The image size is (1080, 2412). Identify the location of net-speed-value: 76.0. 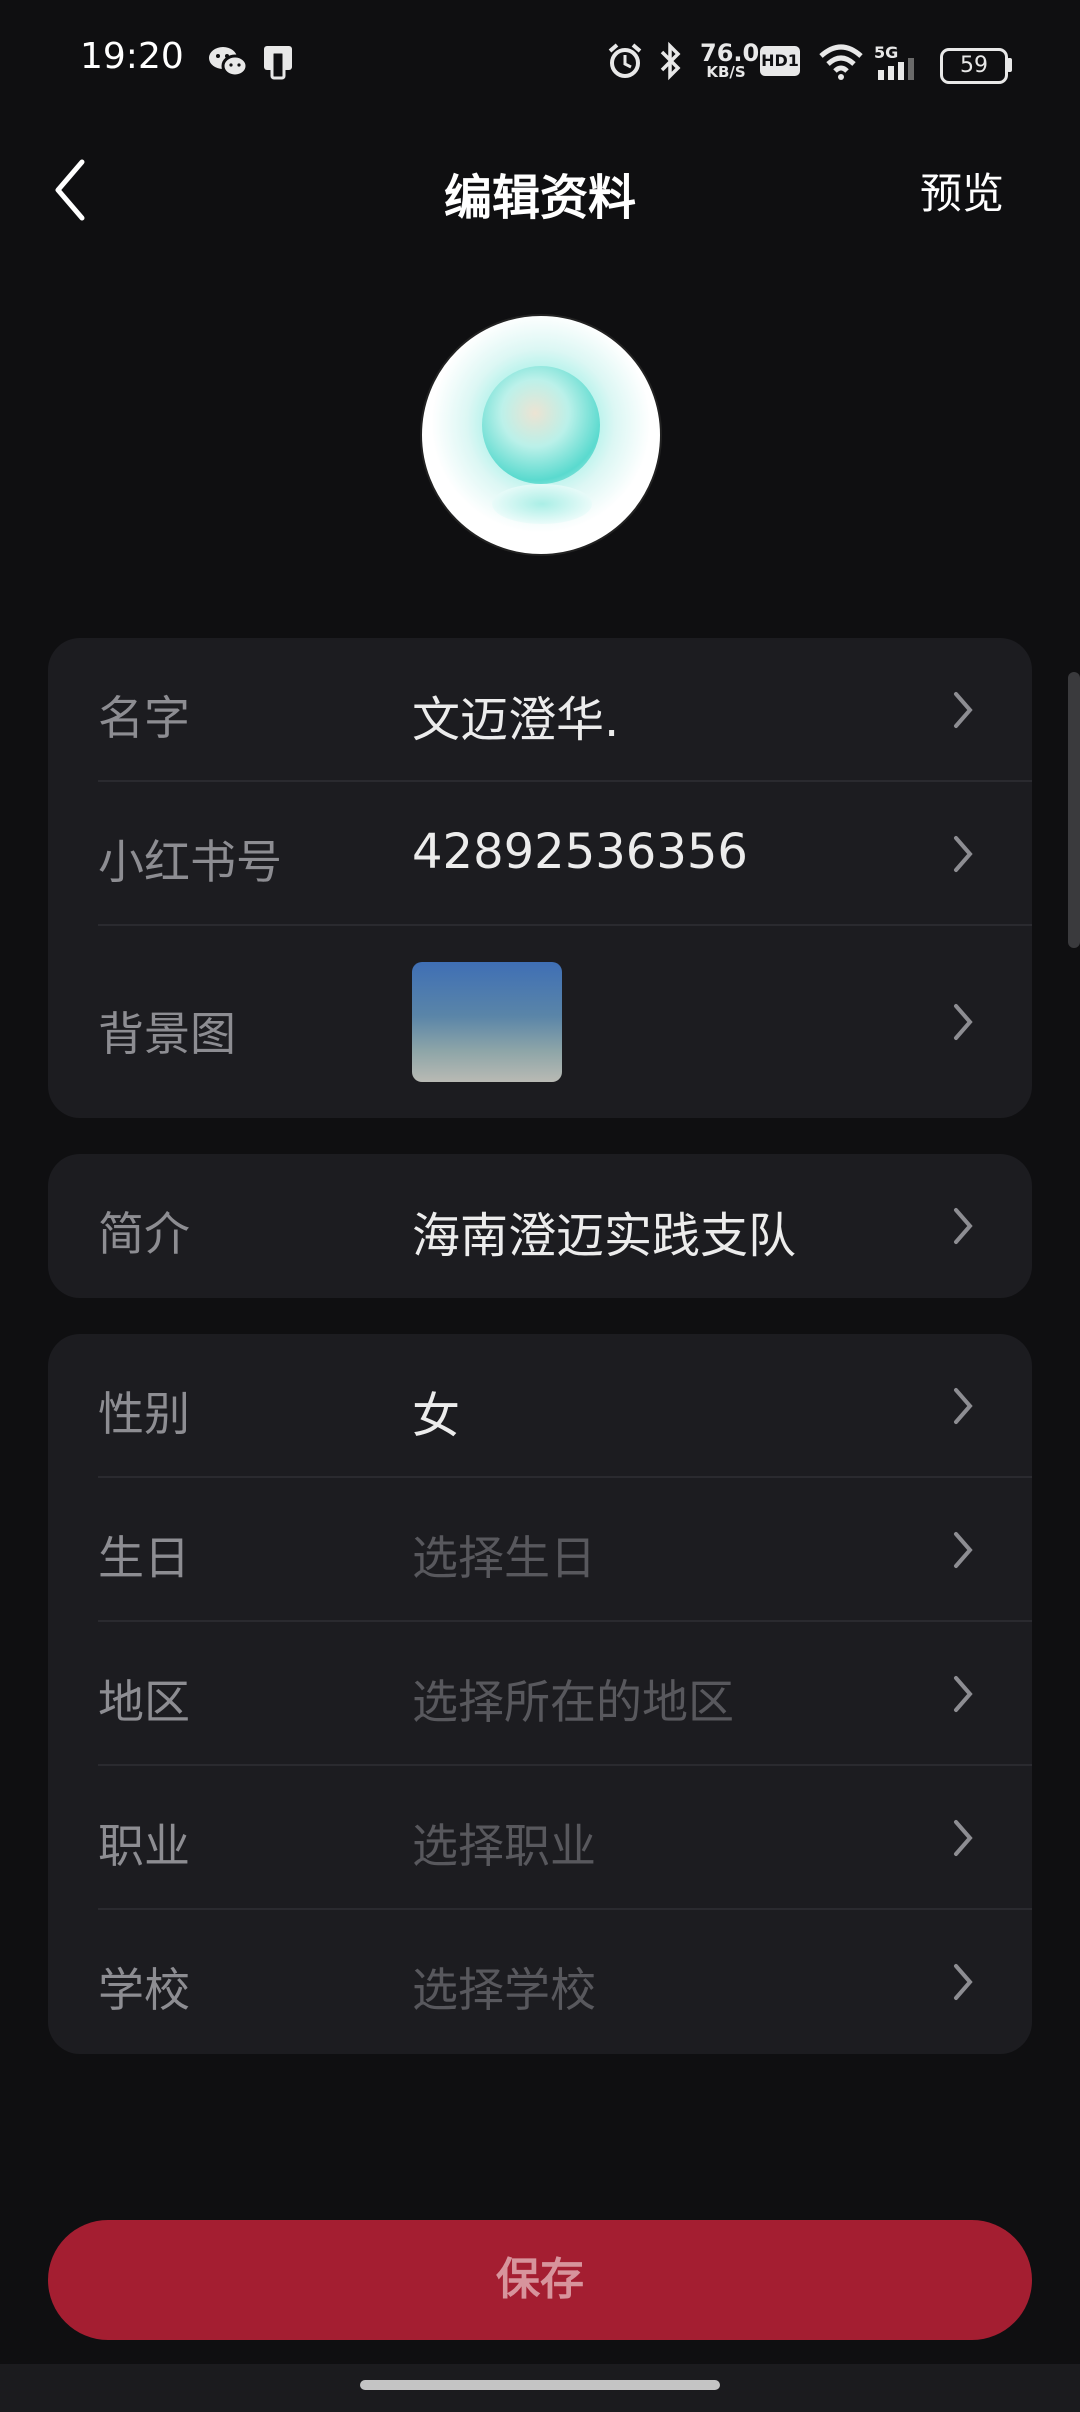
(730, 53).